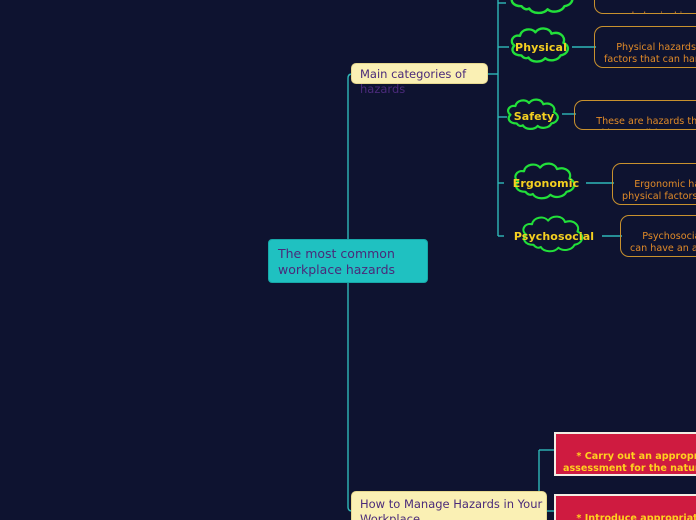  I want to click on description-box-psychosocial: Psychosocial can have an a employee's m, so click(658, 236).